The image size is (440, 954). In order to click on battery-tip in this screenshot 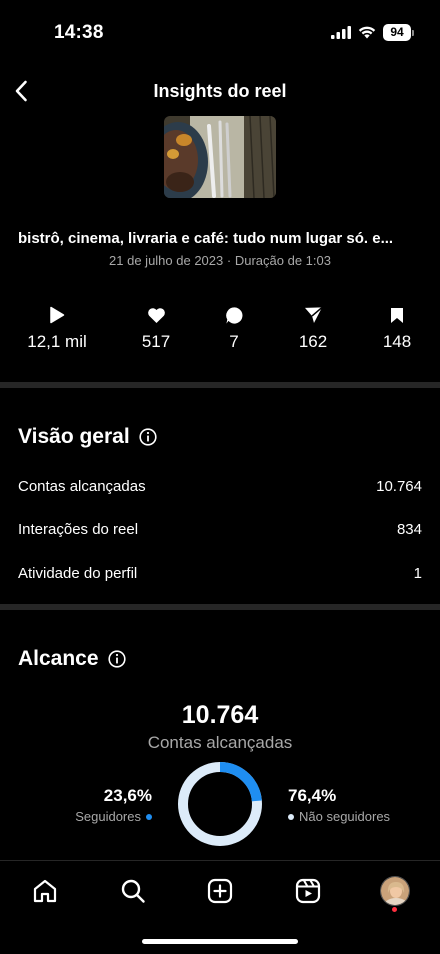, I will do `click(413, 32)`.